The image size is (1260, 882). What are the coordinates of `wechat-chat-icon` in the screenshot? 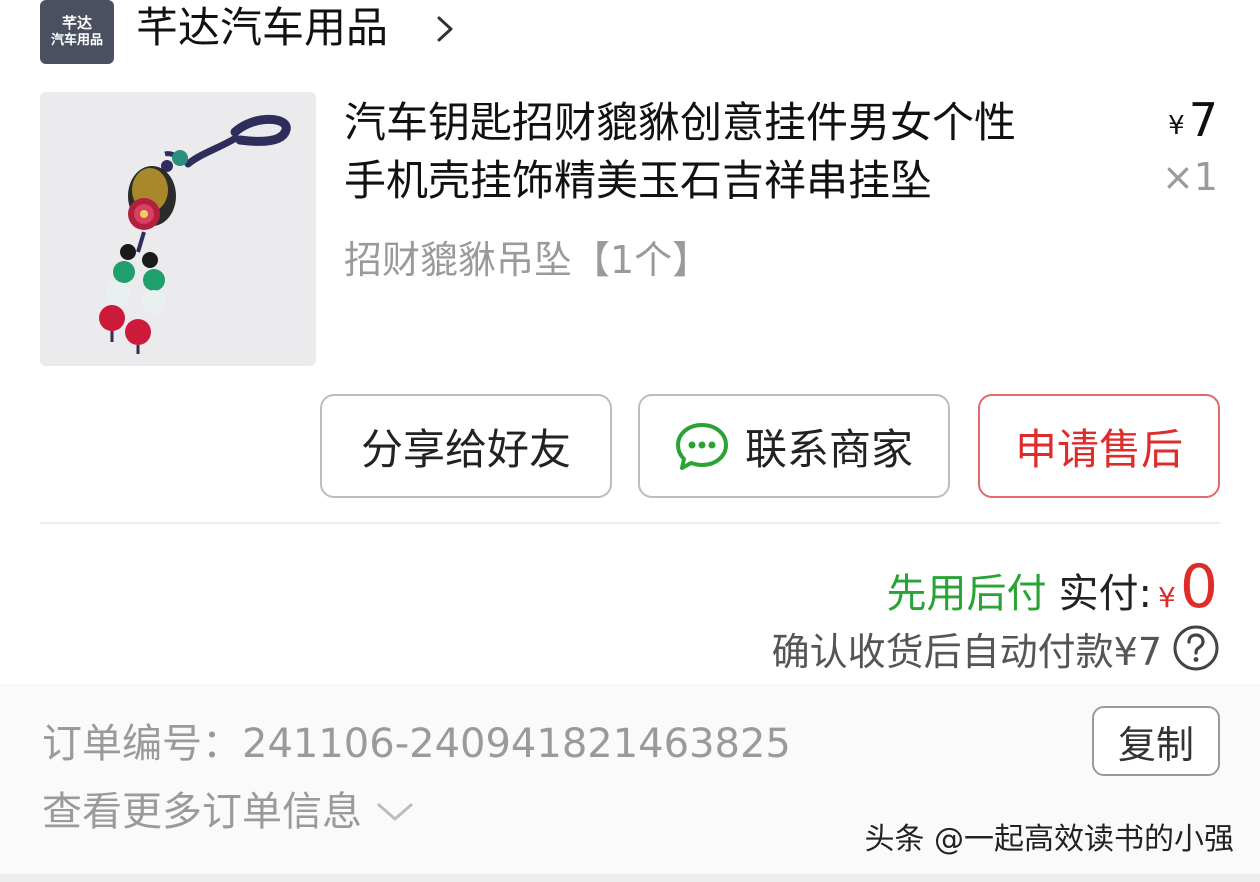 It's located at (701, 446).